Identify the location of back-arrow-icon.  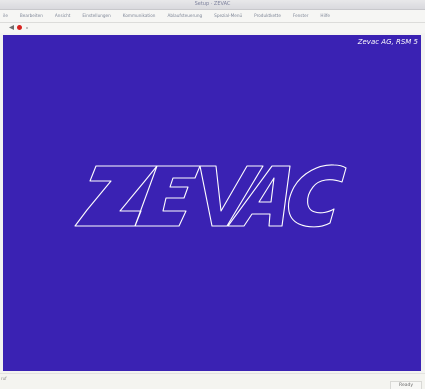
(11, 27).